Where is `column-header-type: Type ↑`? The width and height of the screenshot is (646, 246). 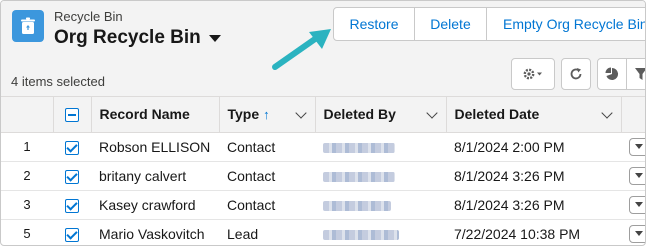 column-header-type: Type ↑ is located at coordinates (267, 115).